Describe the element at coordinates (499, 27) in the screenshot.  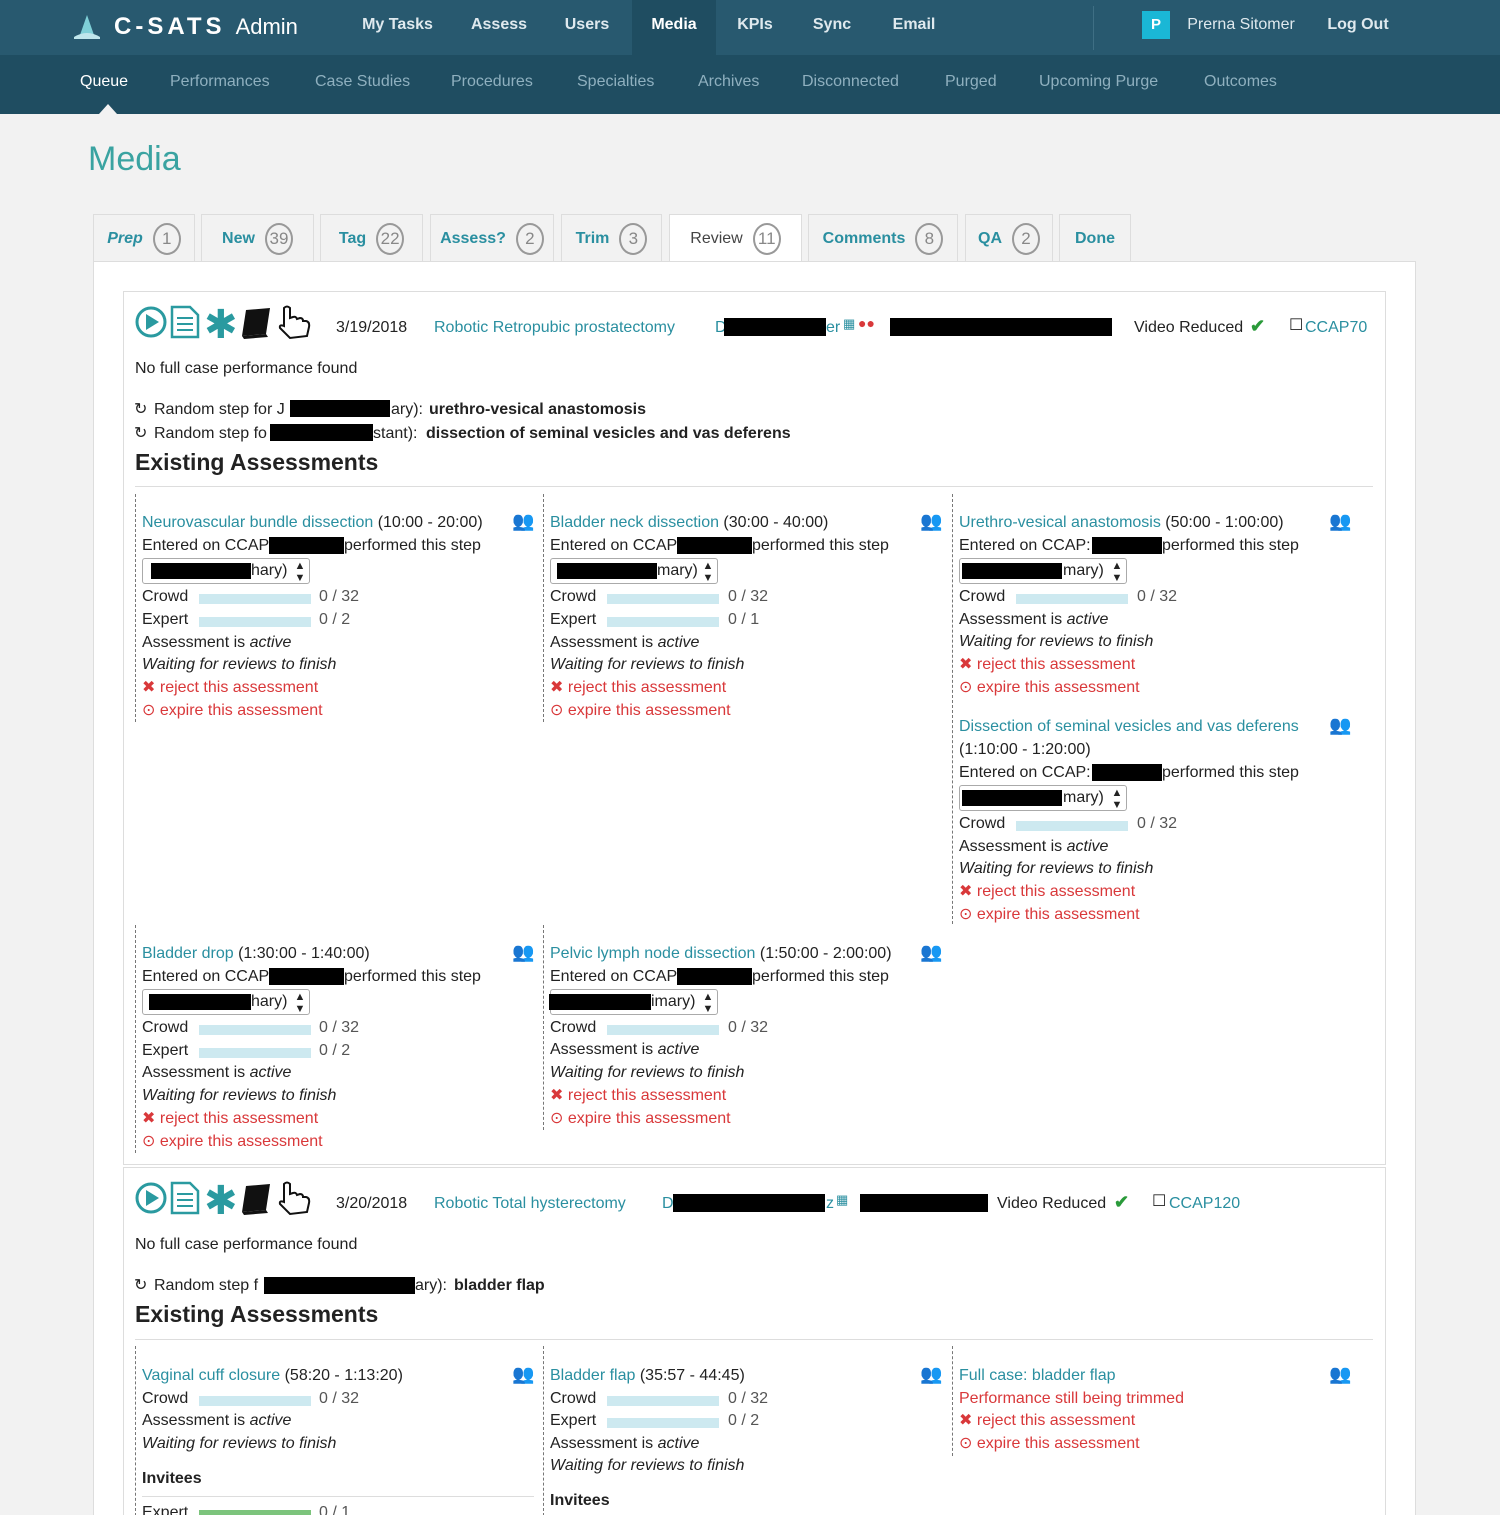
I see `nav-assess: Assess` at that location.